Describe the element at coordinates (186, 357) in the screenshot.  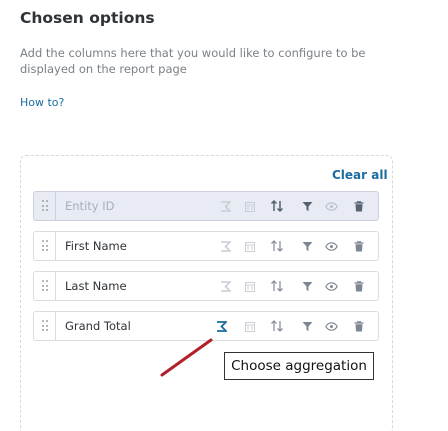
I see `annotation-arrow-icon` at that location.